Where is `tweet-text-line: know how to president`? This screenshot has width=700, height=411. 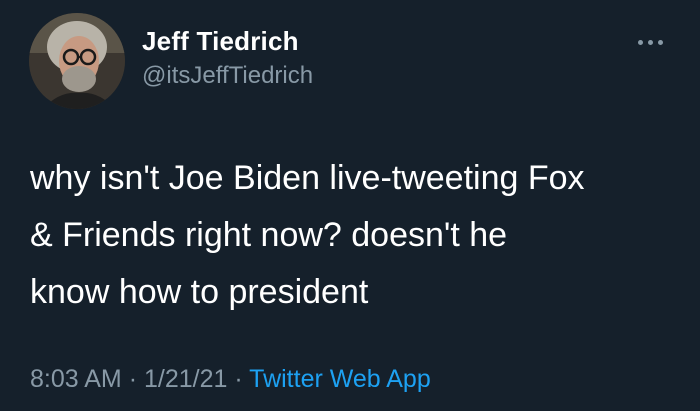
tweet-text-line: know how to president is located at coordinates (199, 292).